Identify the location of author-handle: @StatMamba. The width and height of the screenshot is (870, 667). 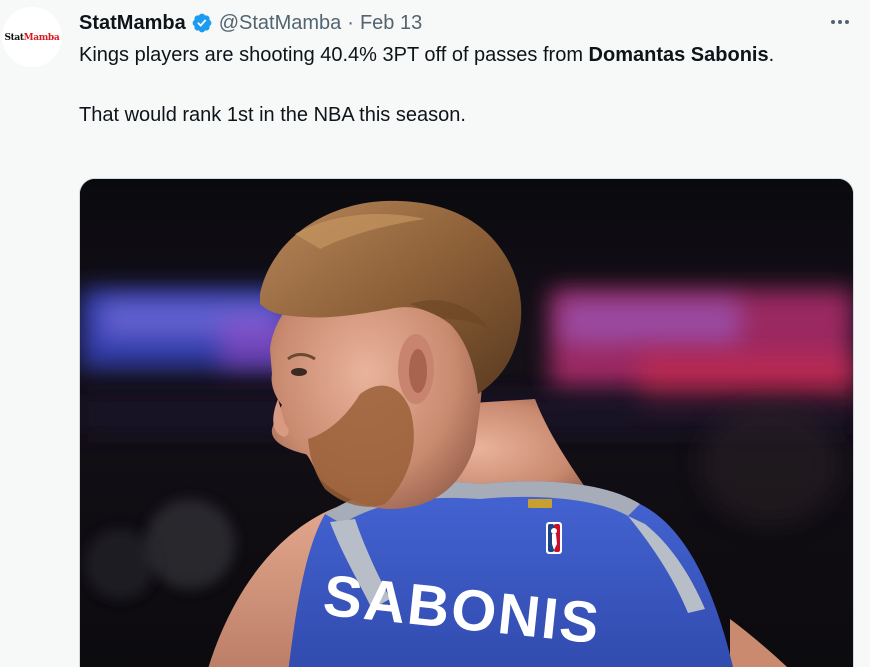
(280, 23).